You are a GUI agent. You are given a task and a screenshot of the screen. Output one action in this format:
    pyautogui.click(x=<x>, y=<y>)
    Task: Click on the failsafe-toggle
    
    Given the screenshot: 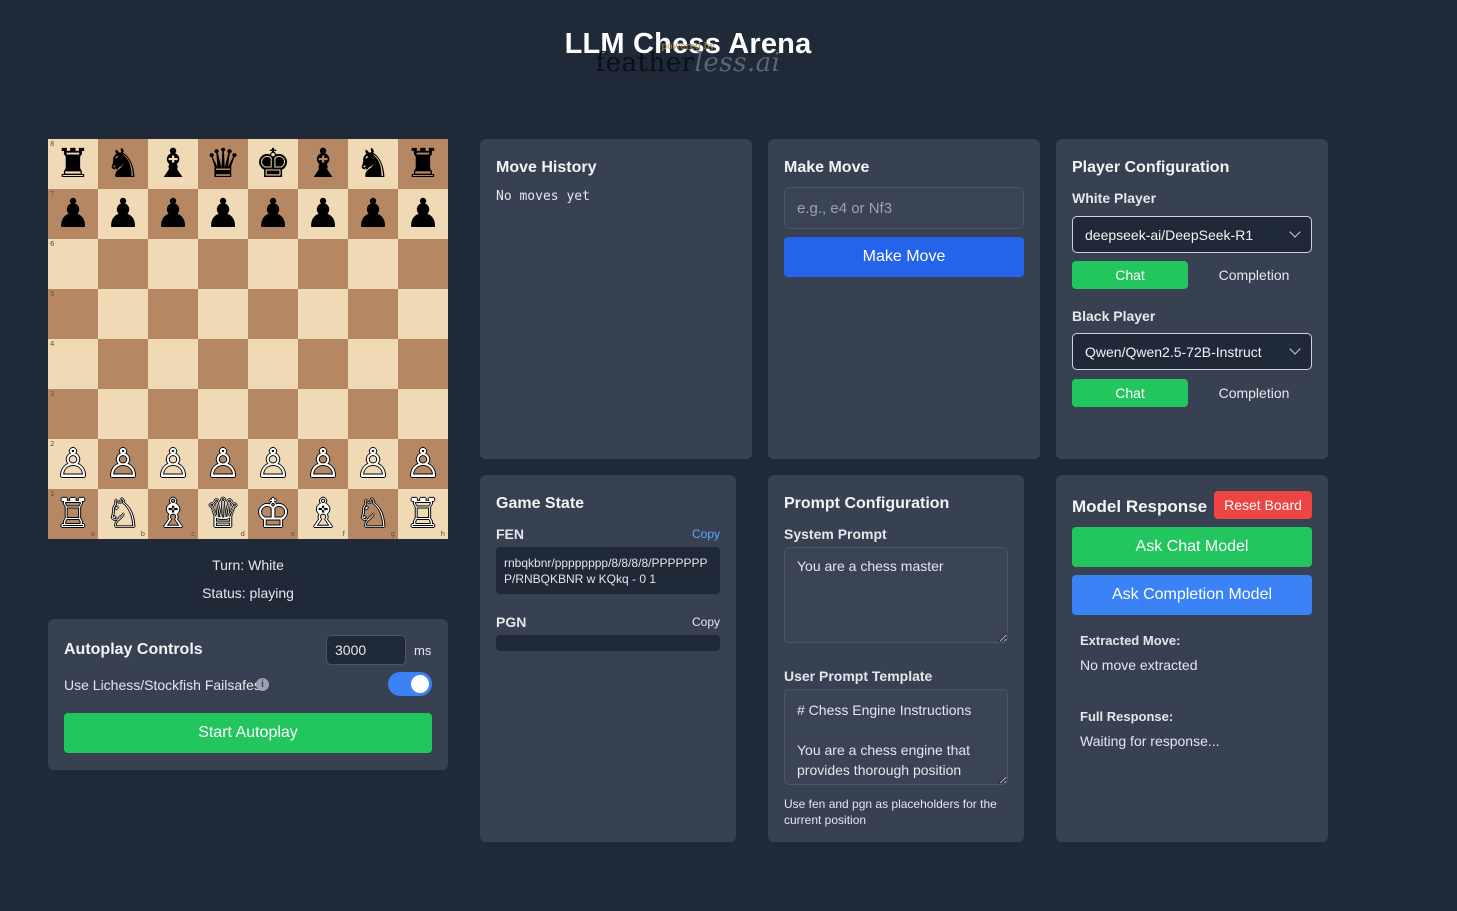 What is the action you would take?
    pyautogui.click(x=410, y=684)
    